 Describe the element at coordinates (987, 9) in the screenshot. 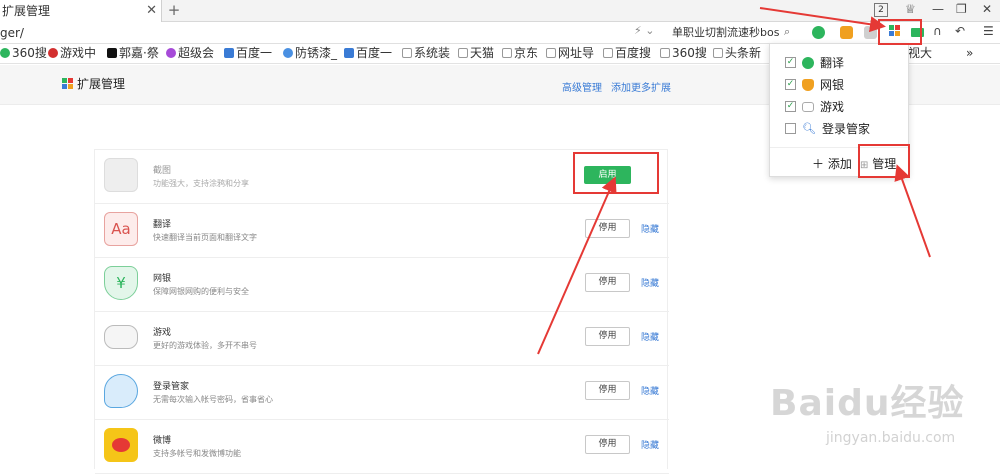

I see `close-window-button: ✕` at that location.